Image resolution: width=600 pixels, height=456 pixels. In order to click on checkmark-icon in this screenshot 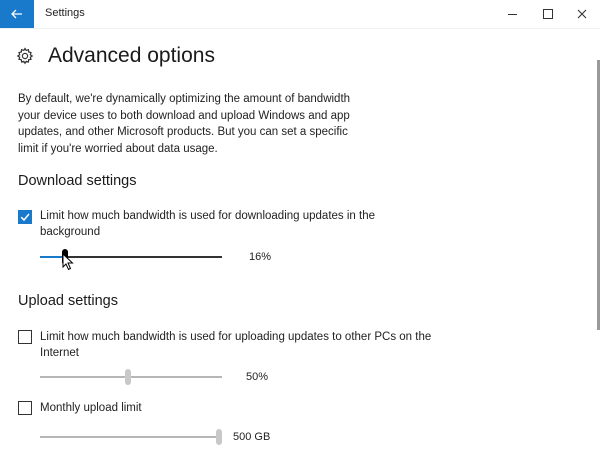, I will do `click(25, 217)`.